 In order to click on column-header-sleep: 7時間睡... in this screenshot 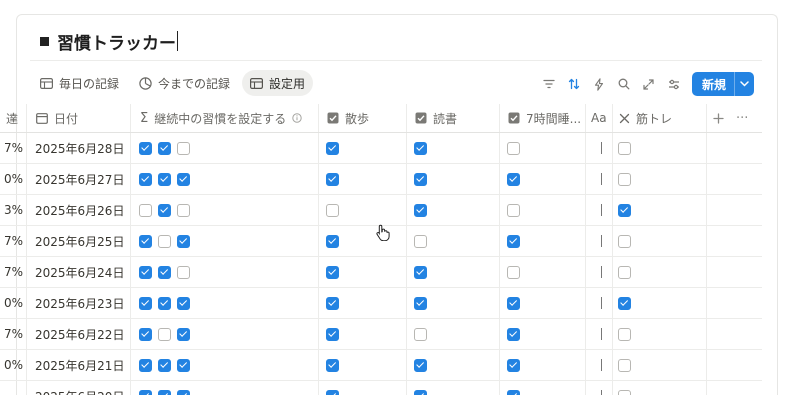, I will do `click(546, 118)`.